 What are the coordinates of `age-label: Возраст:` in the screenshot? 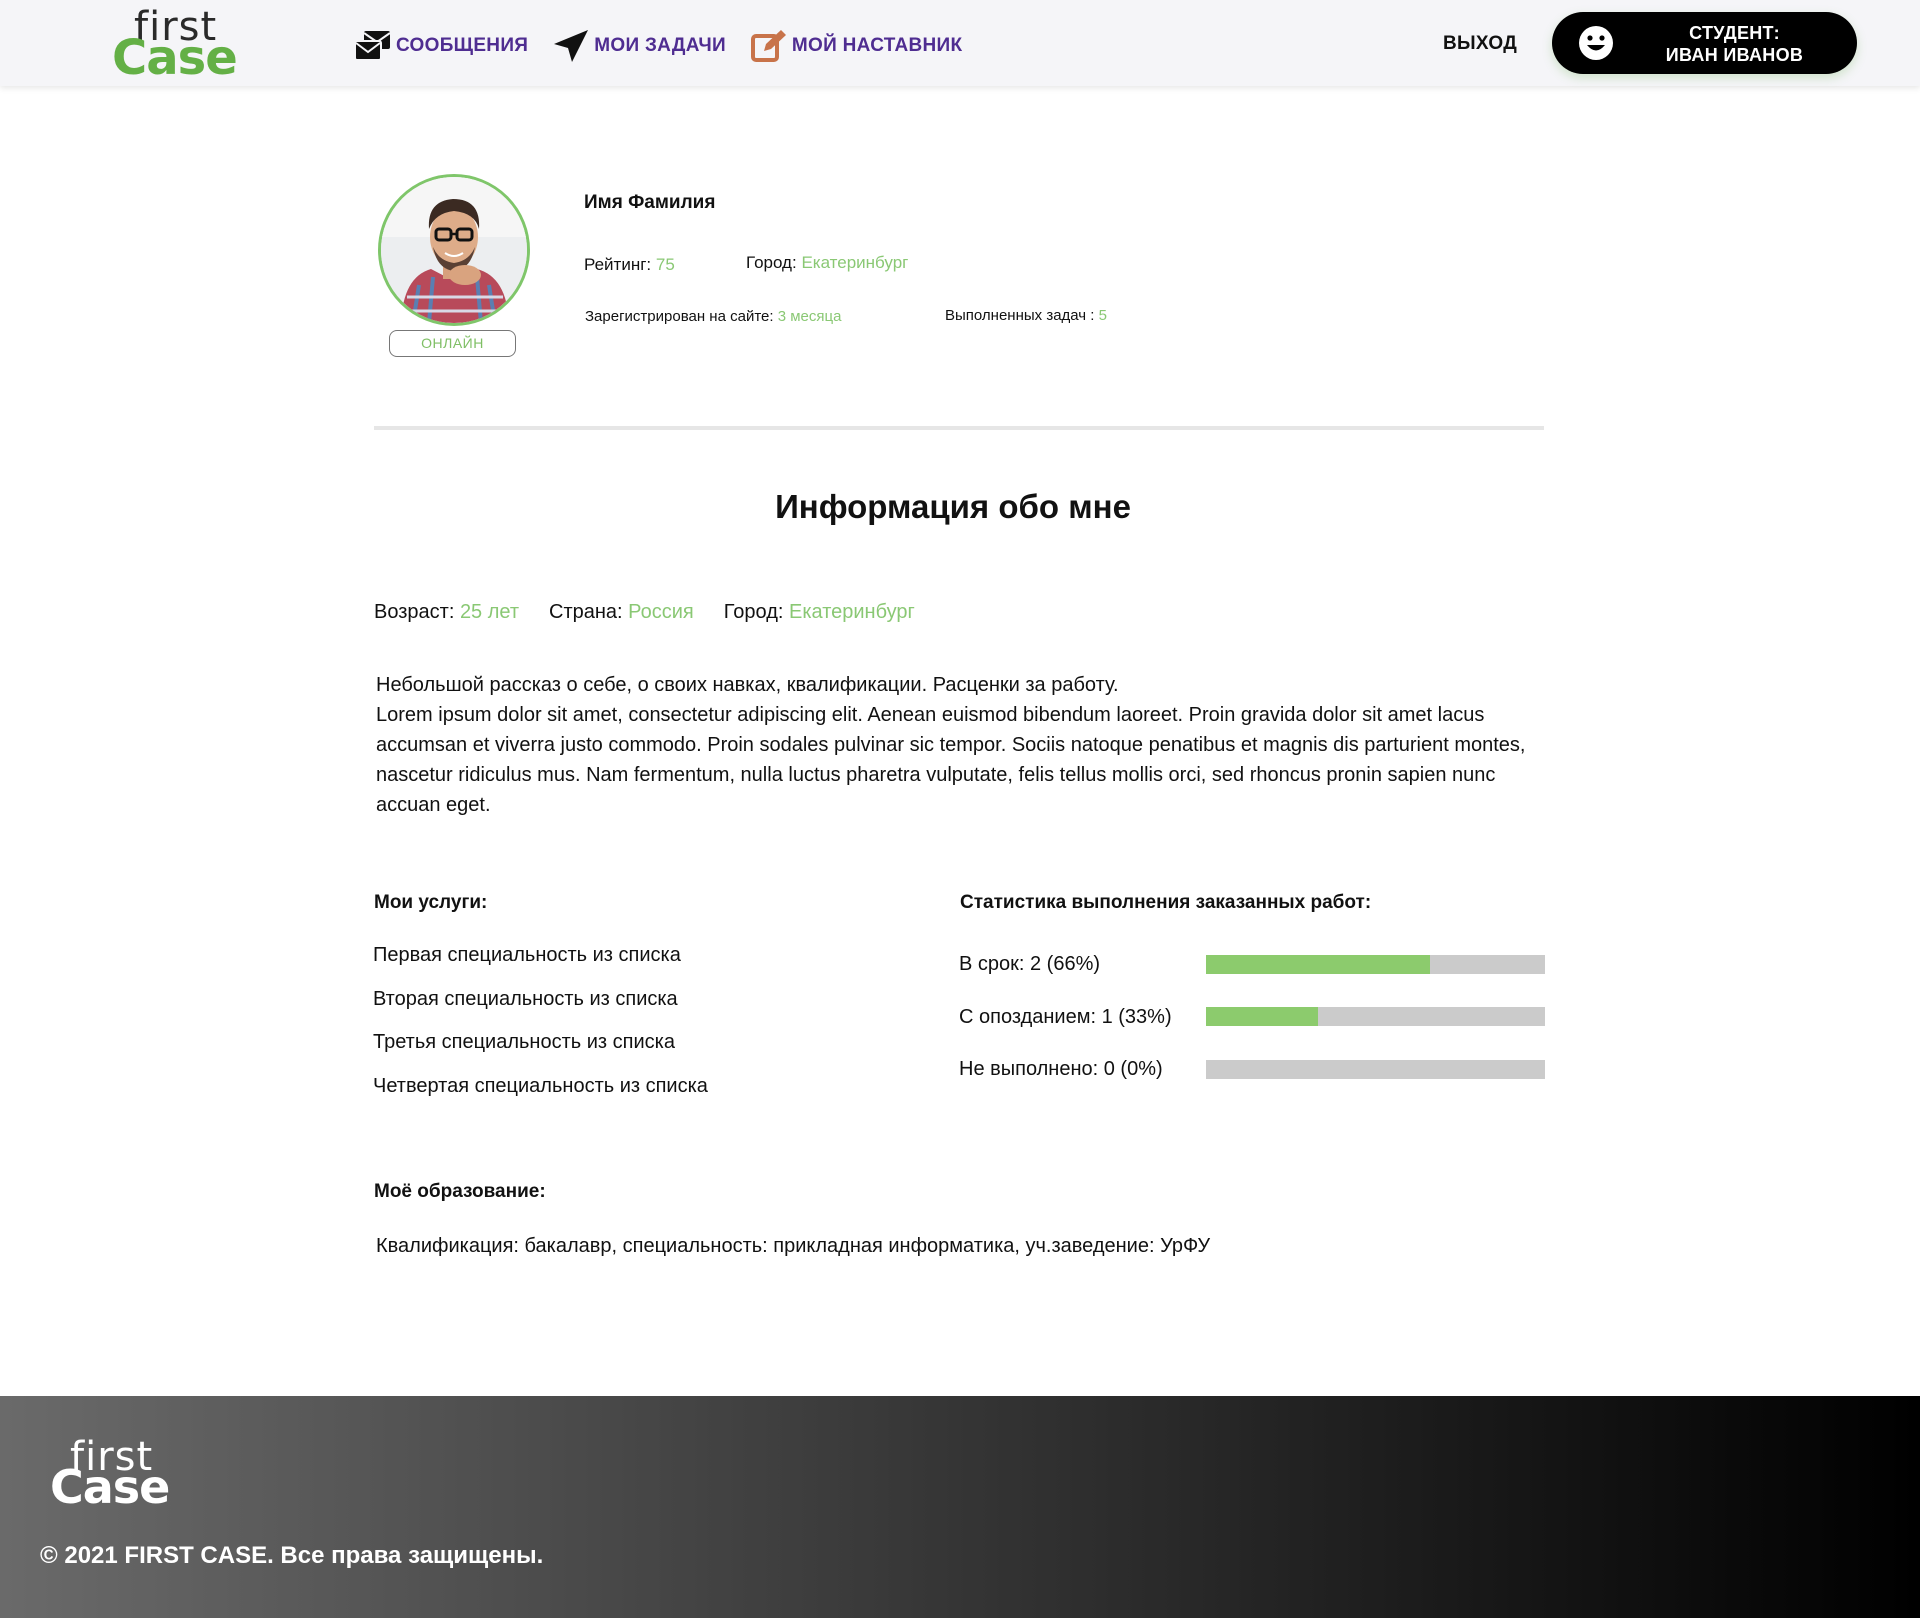 It's located at (414, 612).